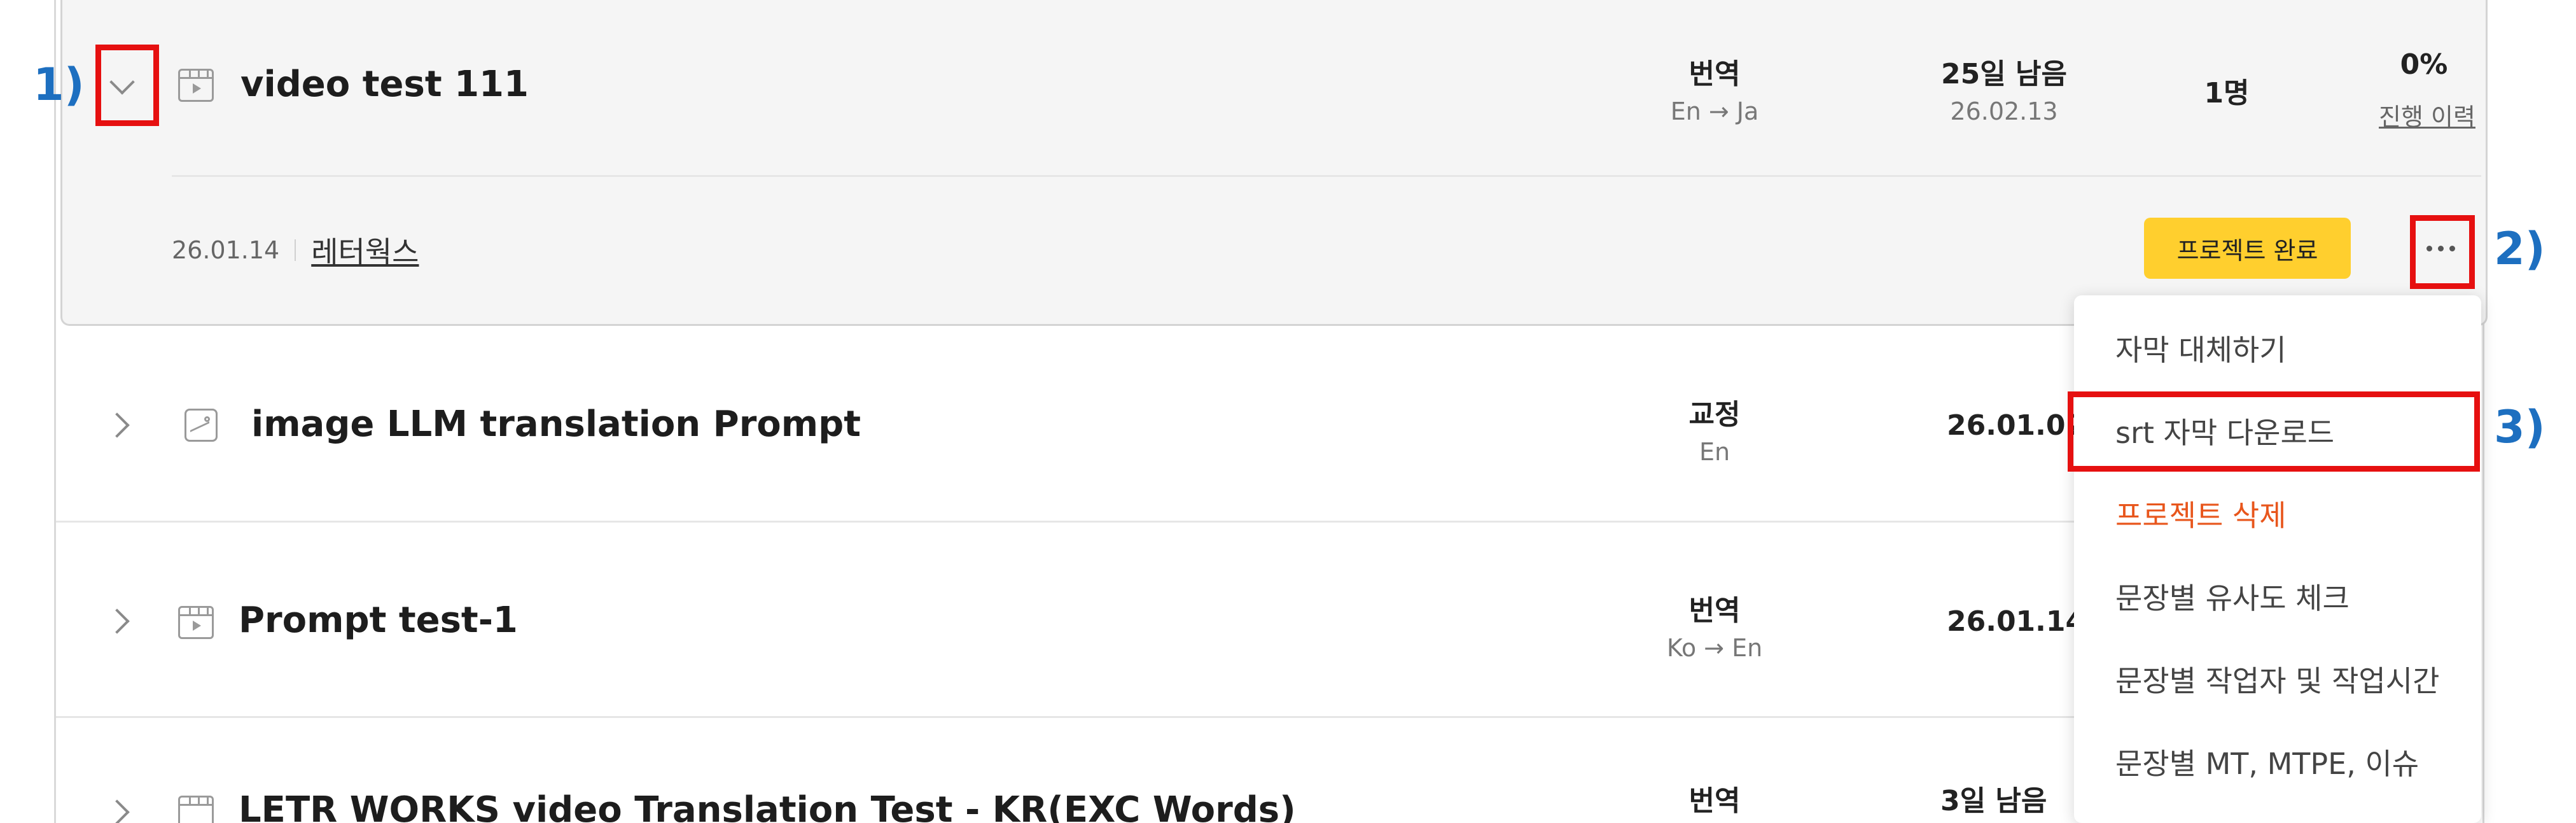 The width and height of the screenshot is (2576, 823). I want to click on project-title: Prompt test-1, so click(378, 620).